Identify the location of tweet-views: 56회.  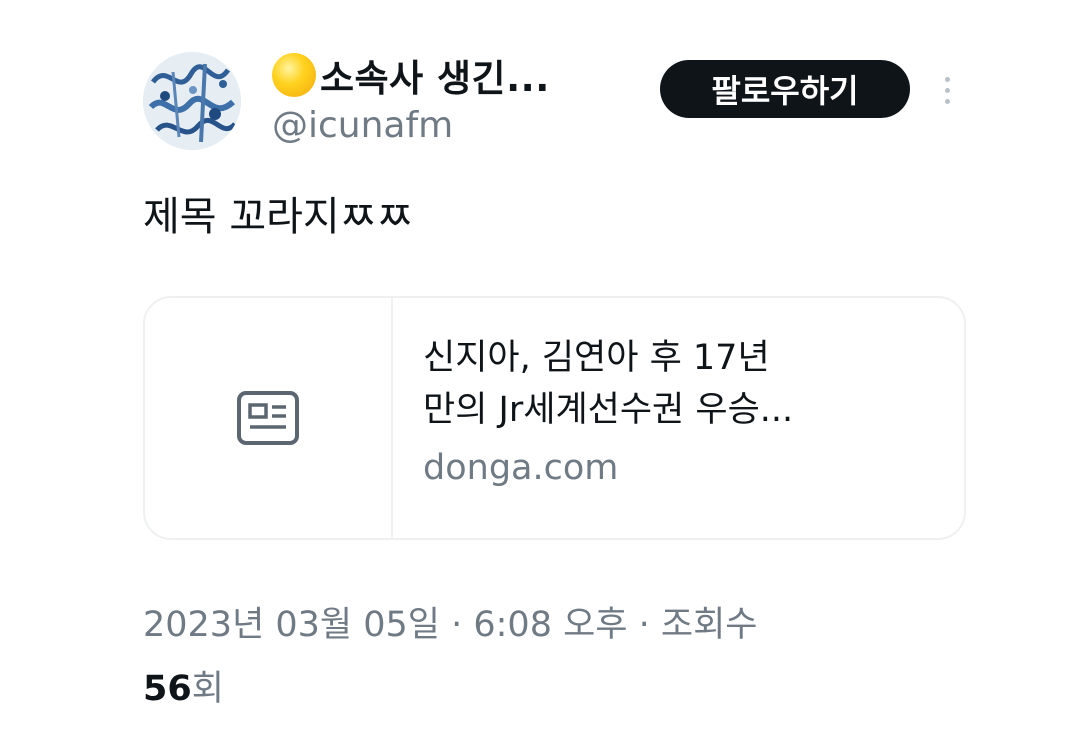
(183, 685).